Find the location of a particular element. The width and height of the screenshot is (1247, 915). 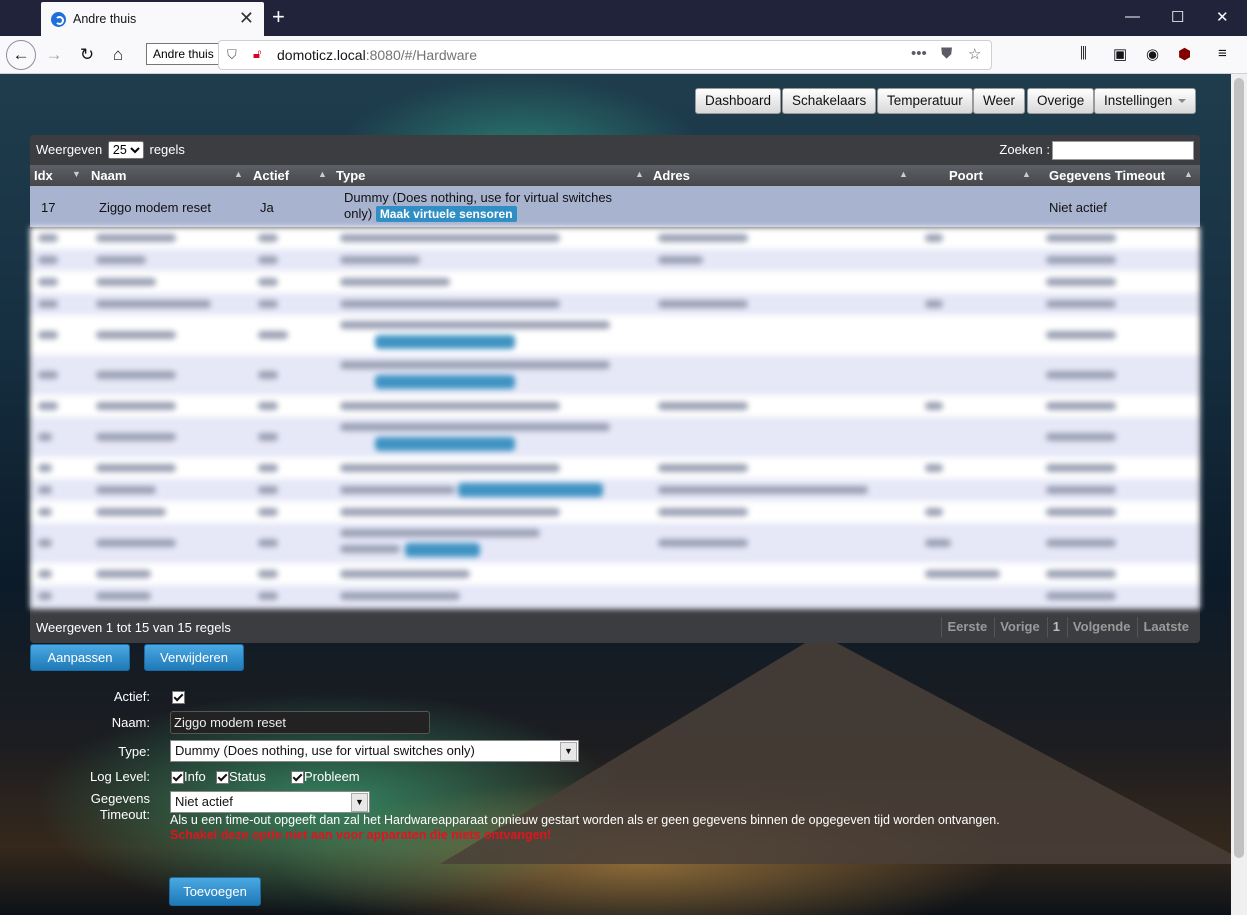

cell-type-line2: only) Maak virtuele sensoren is located at coordinates (430, 214).